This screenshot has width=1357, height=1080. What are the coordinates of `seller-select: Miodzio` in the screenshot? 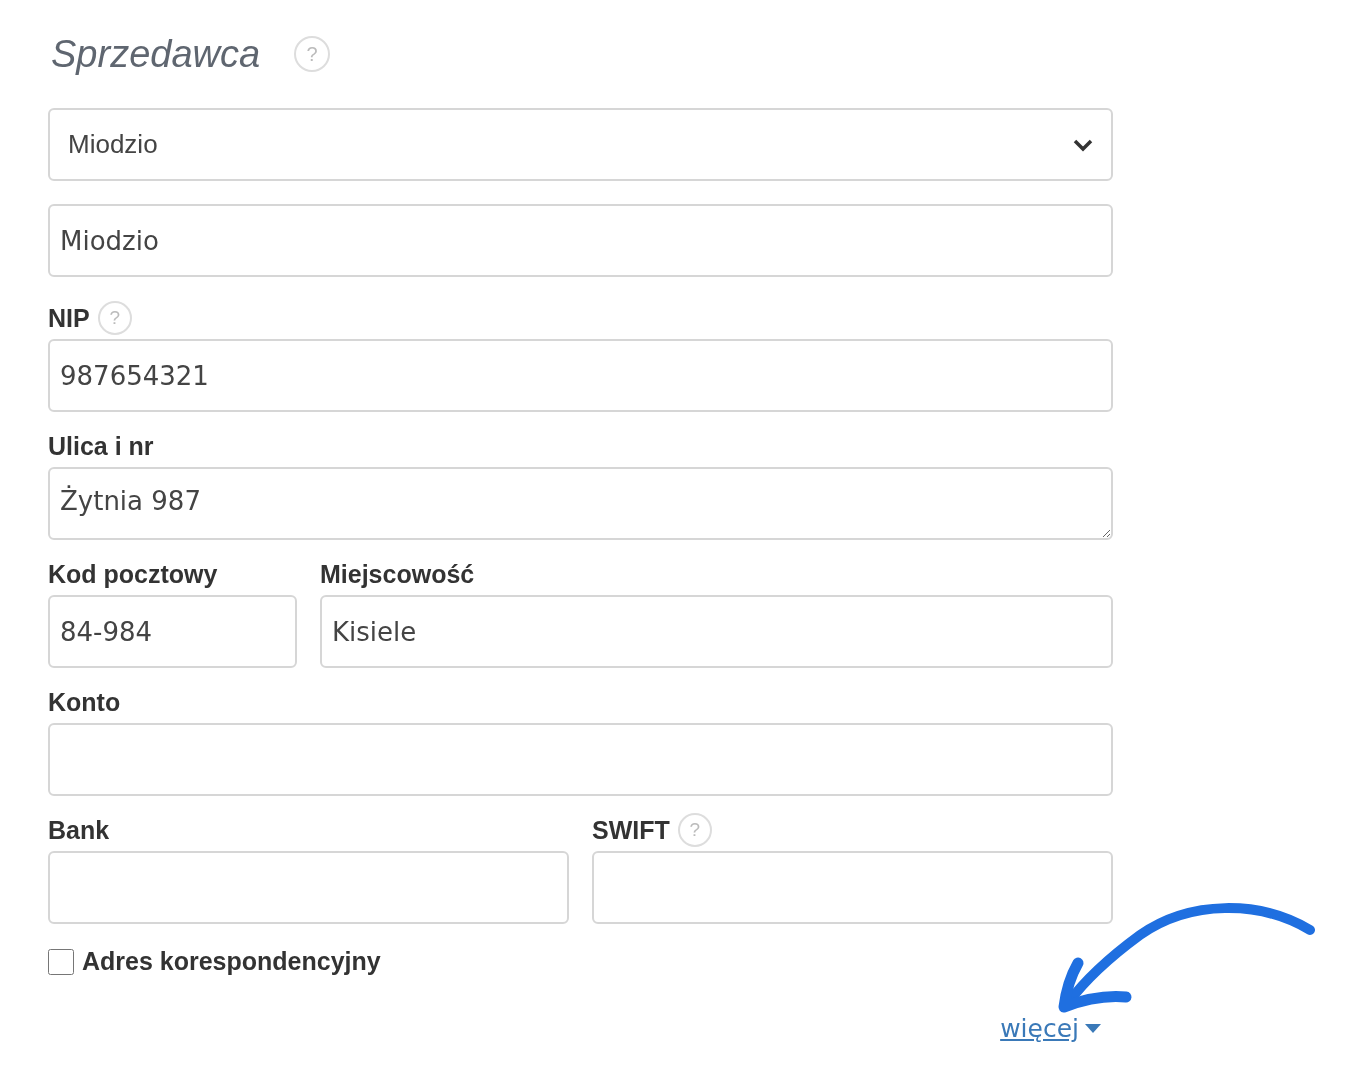 It's located at (580, 144).